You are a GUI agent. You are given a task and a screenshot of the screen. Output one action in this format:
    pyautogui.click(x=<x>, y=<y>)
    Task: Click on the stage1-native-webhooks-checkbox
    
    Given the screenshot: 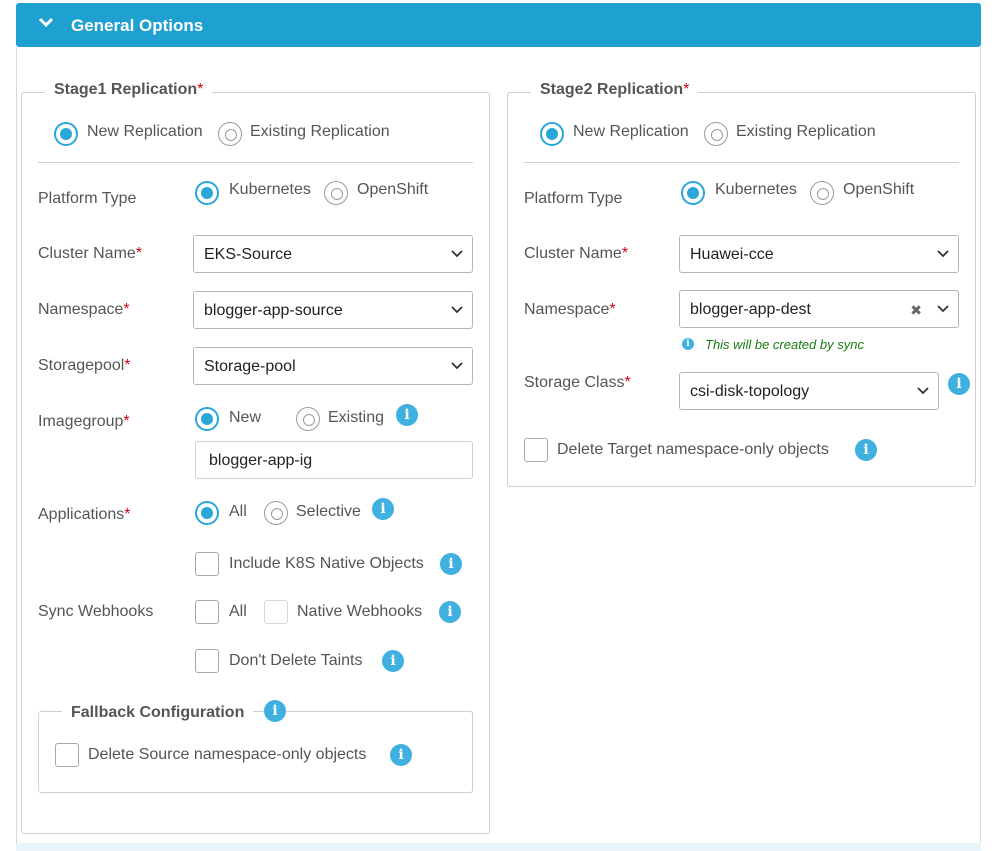 What is the action you would take?
    pyautogui.click(x=276, y=612)
    